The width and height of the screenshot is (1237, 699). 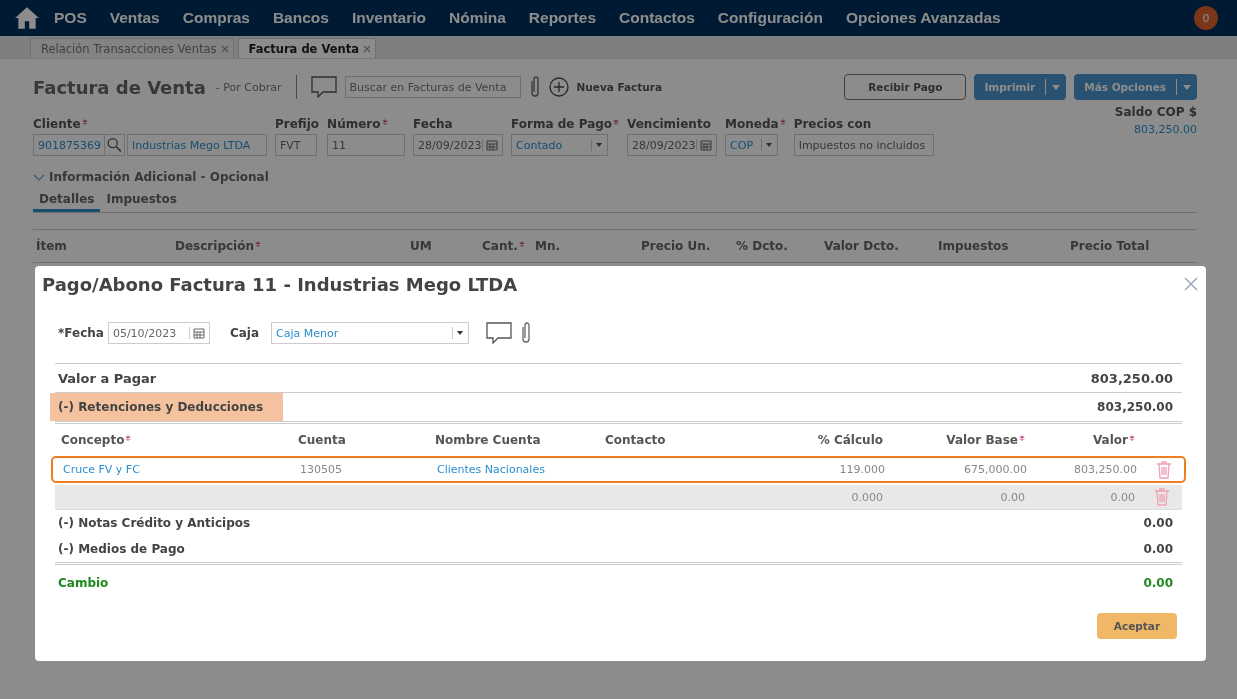 I want to click on dialog-title: Pago/Abono Factura 11 - Industrias Mego LTDA, so click(x=280, y=284).